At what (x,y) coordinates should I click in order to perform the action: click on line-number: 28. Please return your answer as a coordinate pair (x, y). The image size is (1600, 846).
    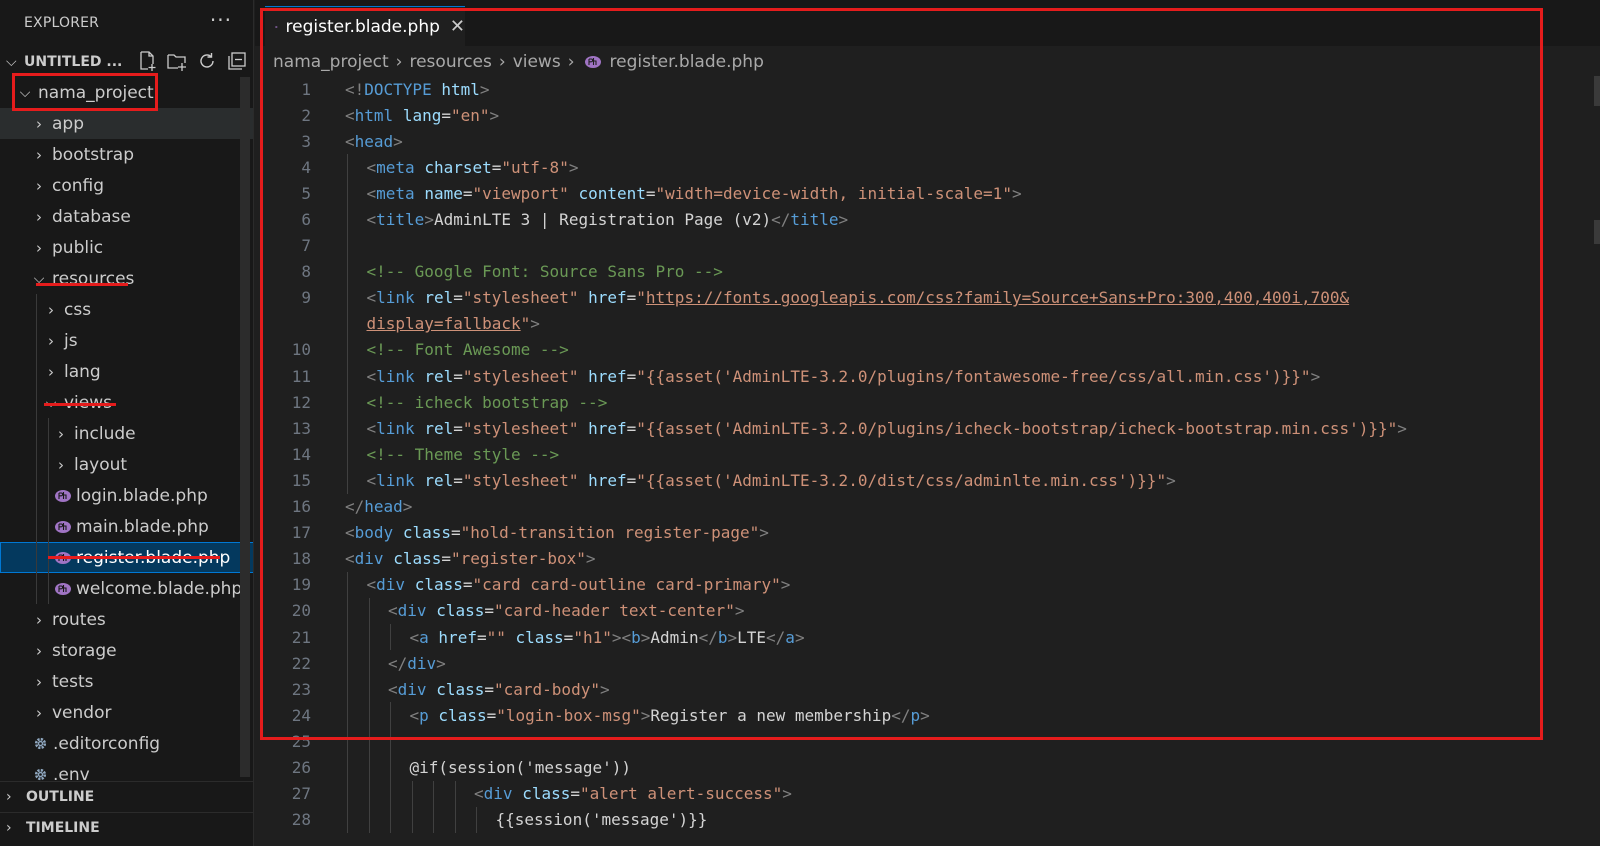
    Looking at the image, I should click on (301, 820).